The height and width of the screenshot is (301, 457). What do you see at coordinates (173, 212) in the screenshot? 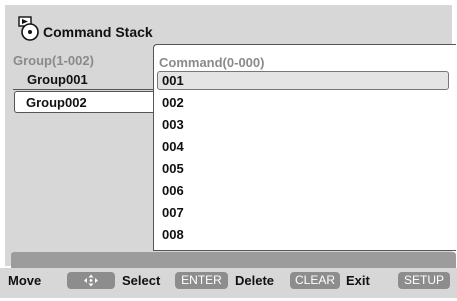
I see `command-item-label: 007` at bounding box center [173, 212].